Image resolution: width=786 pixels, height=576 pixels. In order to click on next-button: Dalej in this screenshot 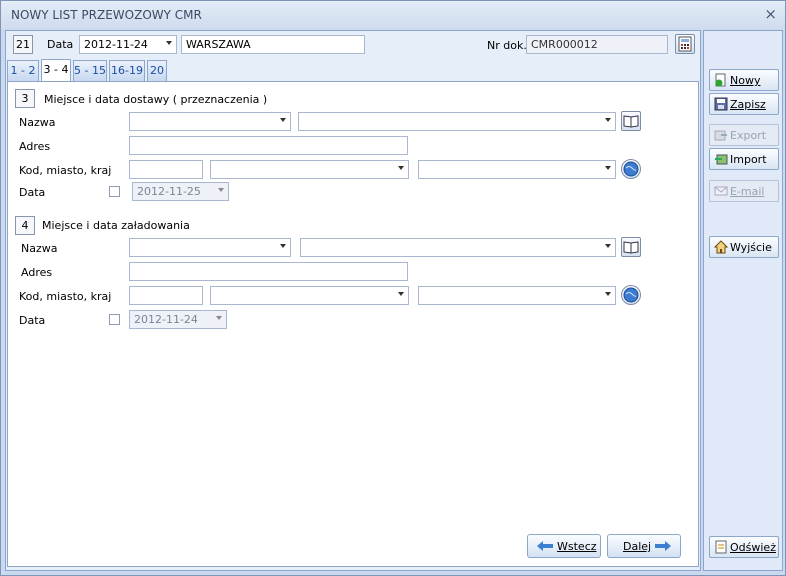, I will do `click(644, 546)`.